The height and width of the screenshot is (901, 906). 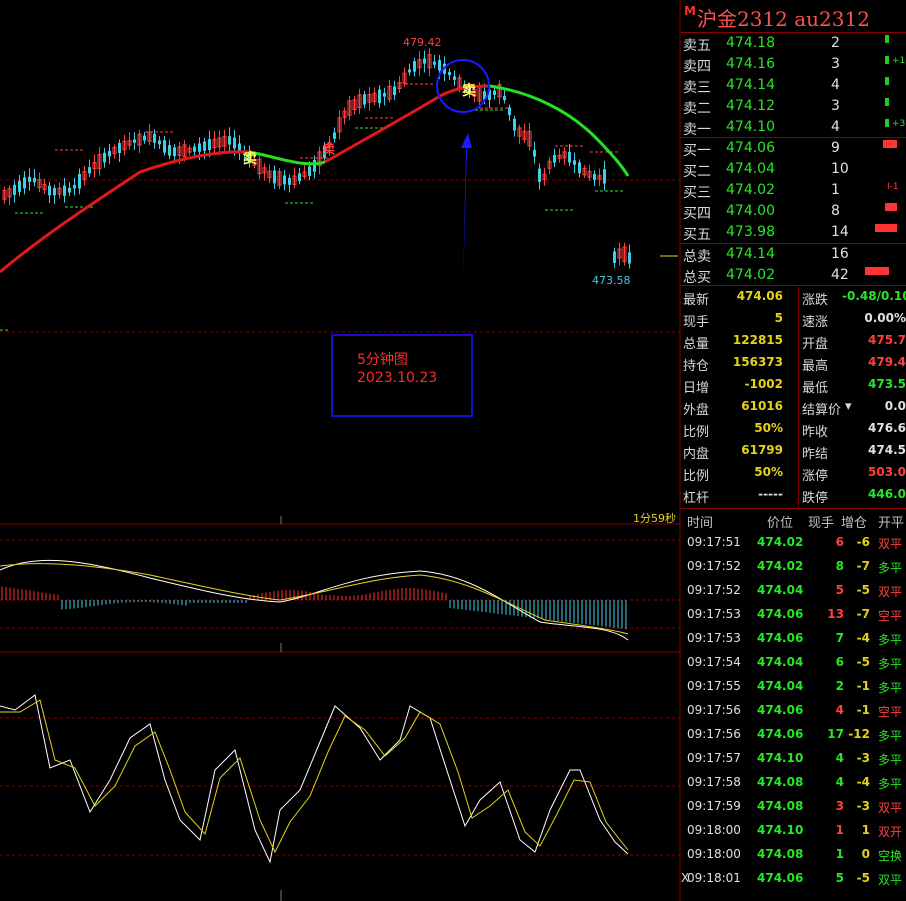 I want to click on tick-type: 双平, so click(x=890, y=880).